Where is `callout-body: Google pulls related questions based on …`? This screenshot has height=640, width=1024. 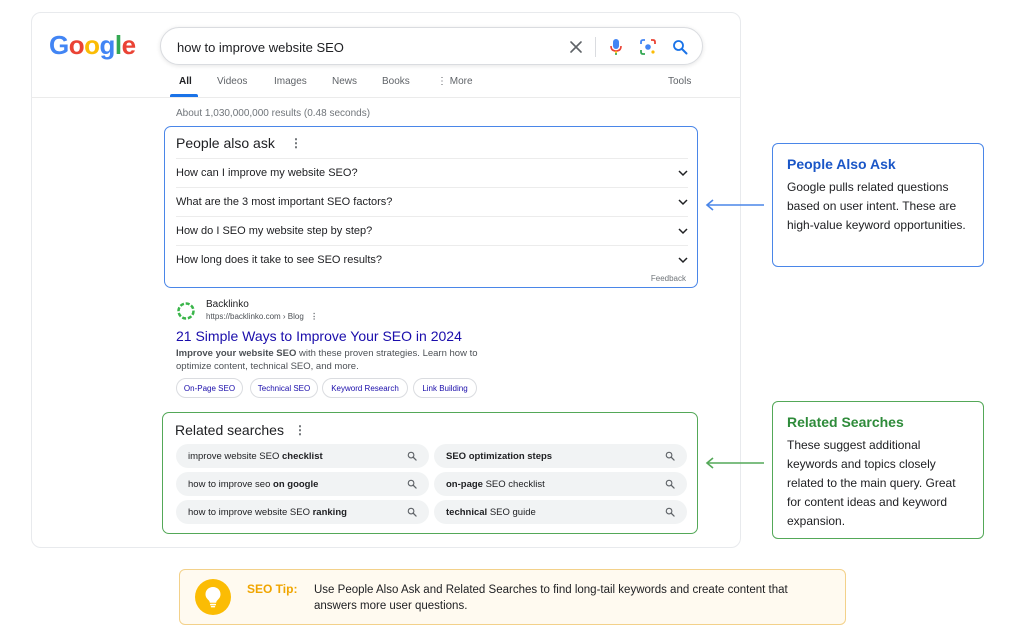
callout-body: Google pulls related questions based on … is located at coordinates (876, 206).